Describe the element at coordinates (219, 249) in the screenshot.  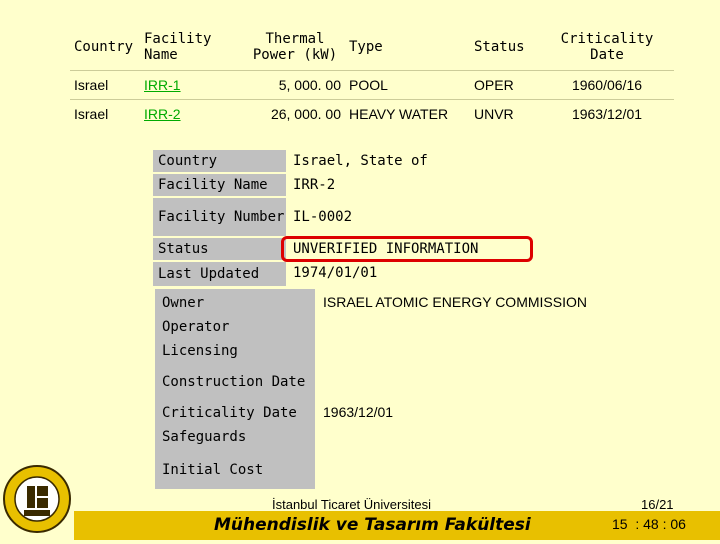
I see `detail-status-label: Status` at that location.